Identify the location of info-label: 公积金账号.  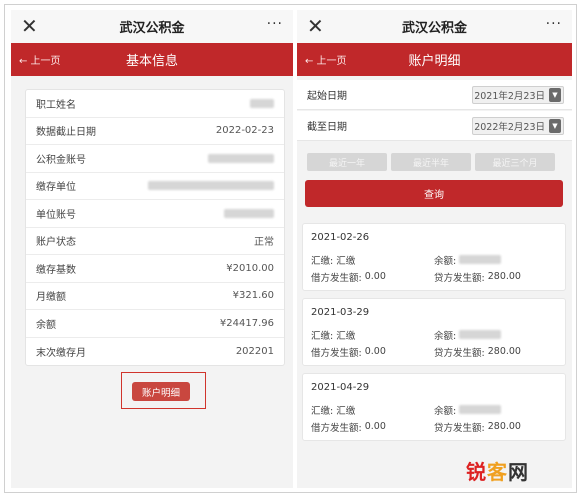
(61, 160).